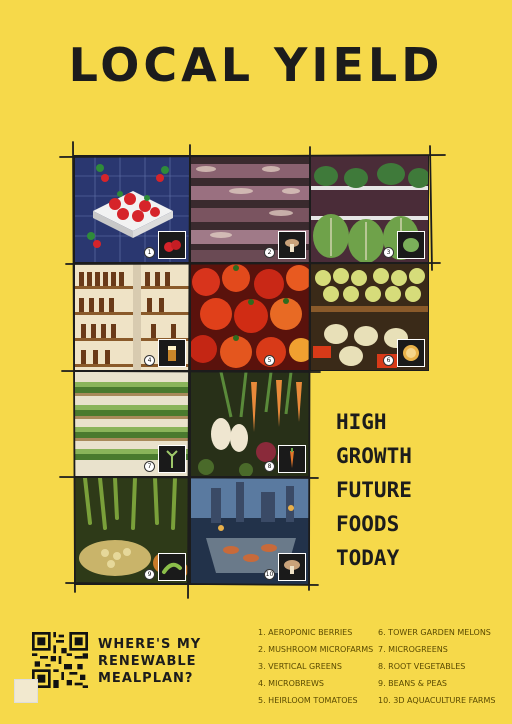  What do you see at coordinates (369, 317) in the screenshot?
I see `tile-tower-garden-melons: 6` at bounding box center [369, 317].